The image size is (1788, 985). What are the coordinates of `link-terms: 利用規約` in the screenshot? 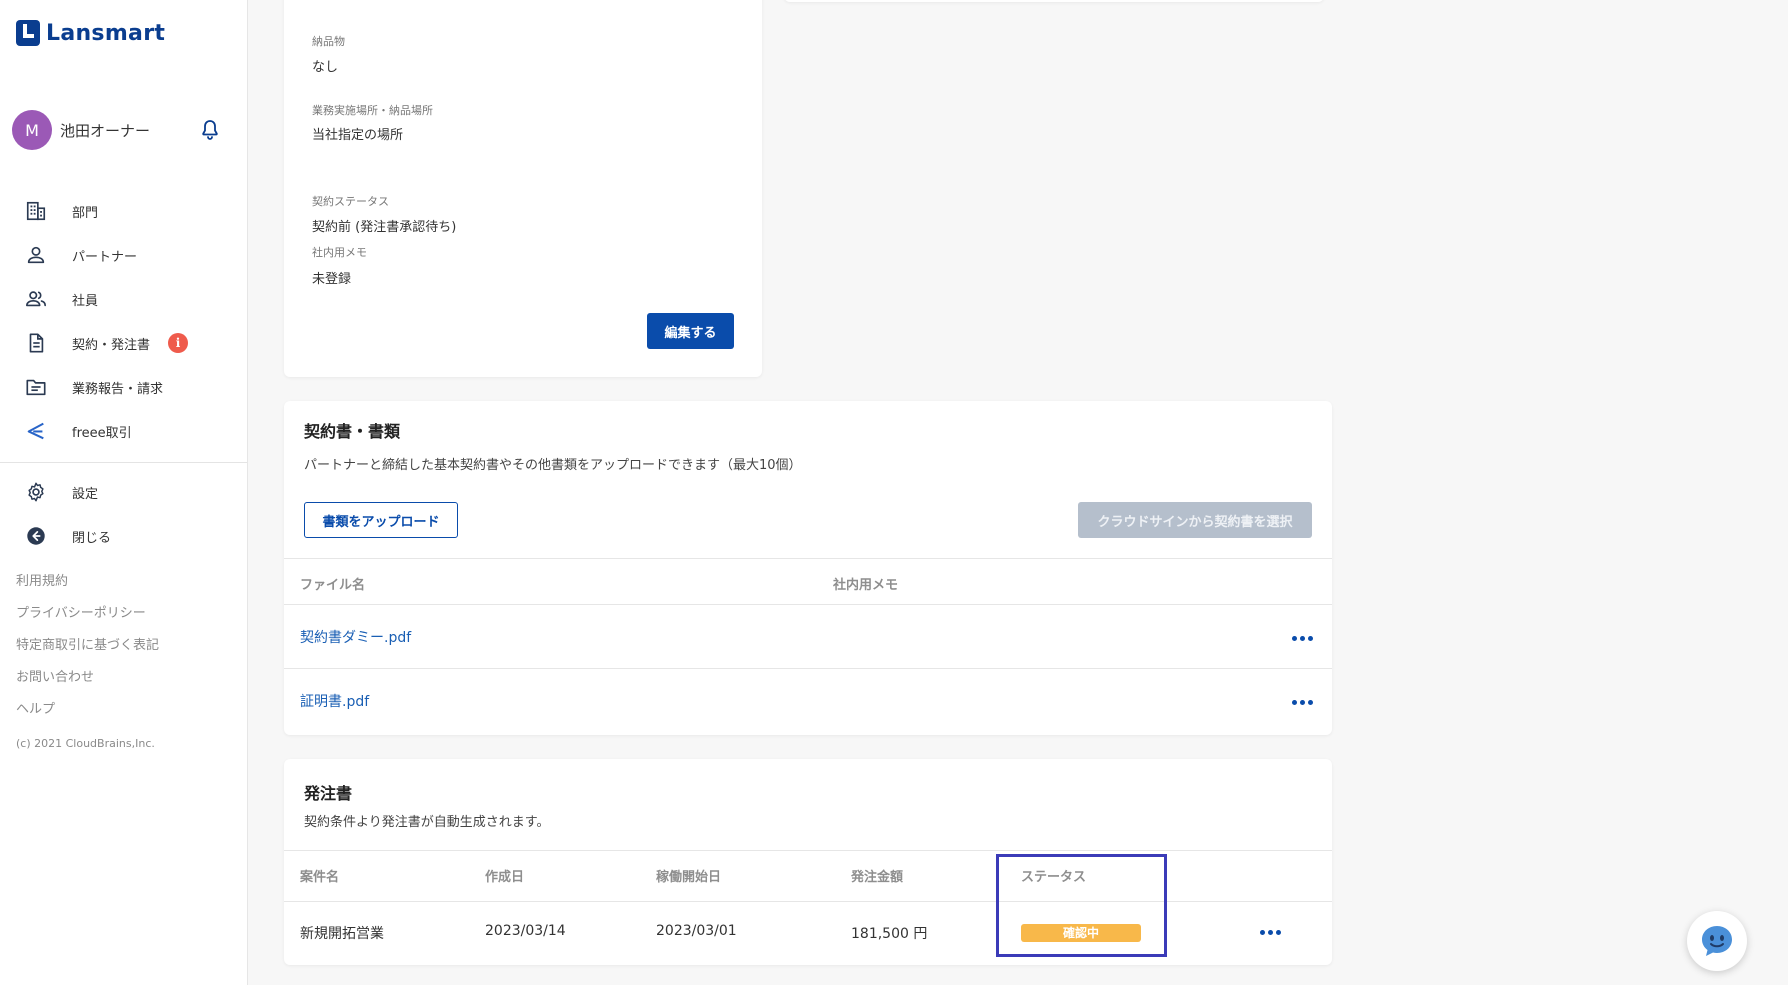 It's located at (87, 588).